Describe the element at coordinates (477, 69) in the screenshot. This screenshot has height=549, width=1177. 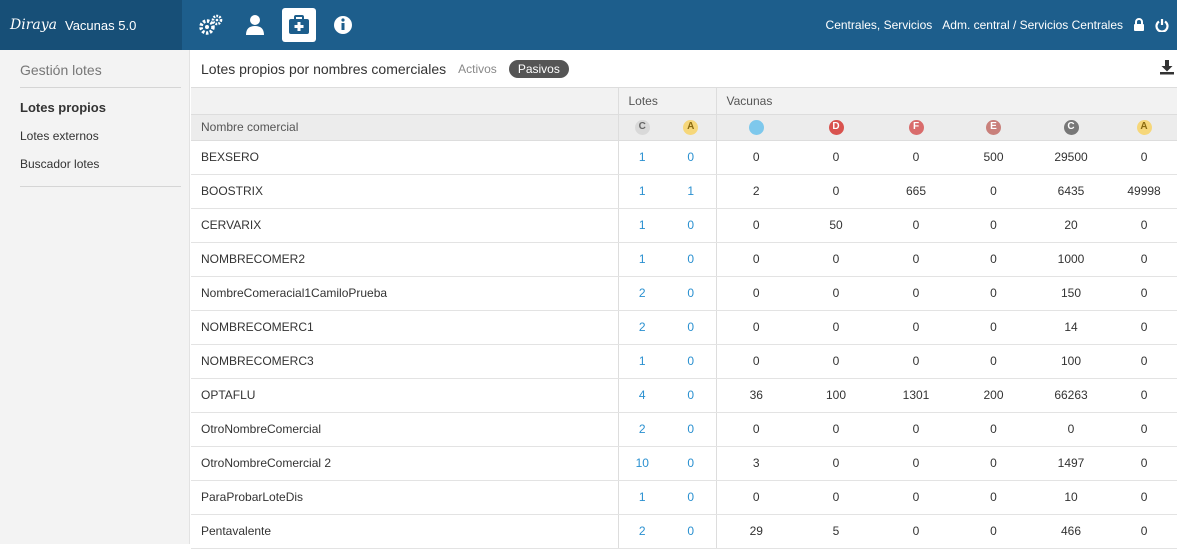
I see `tab-activos: Activos` at that location.